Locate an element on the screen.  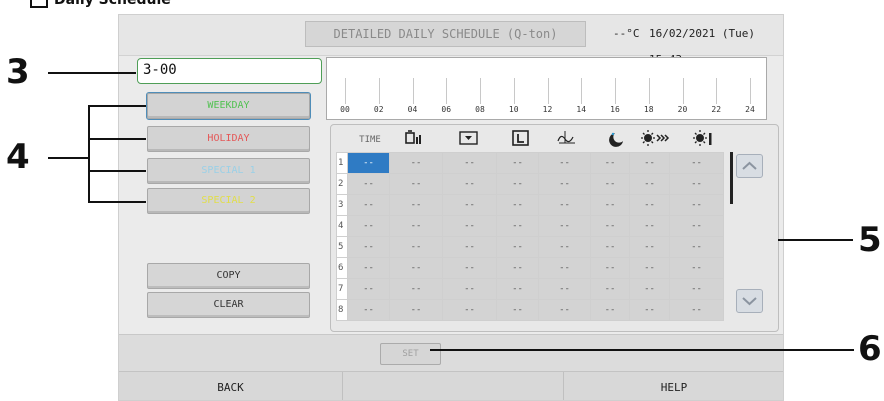
copy-button: COPY is located at coordinates (228, 276).